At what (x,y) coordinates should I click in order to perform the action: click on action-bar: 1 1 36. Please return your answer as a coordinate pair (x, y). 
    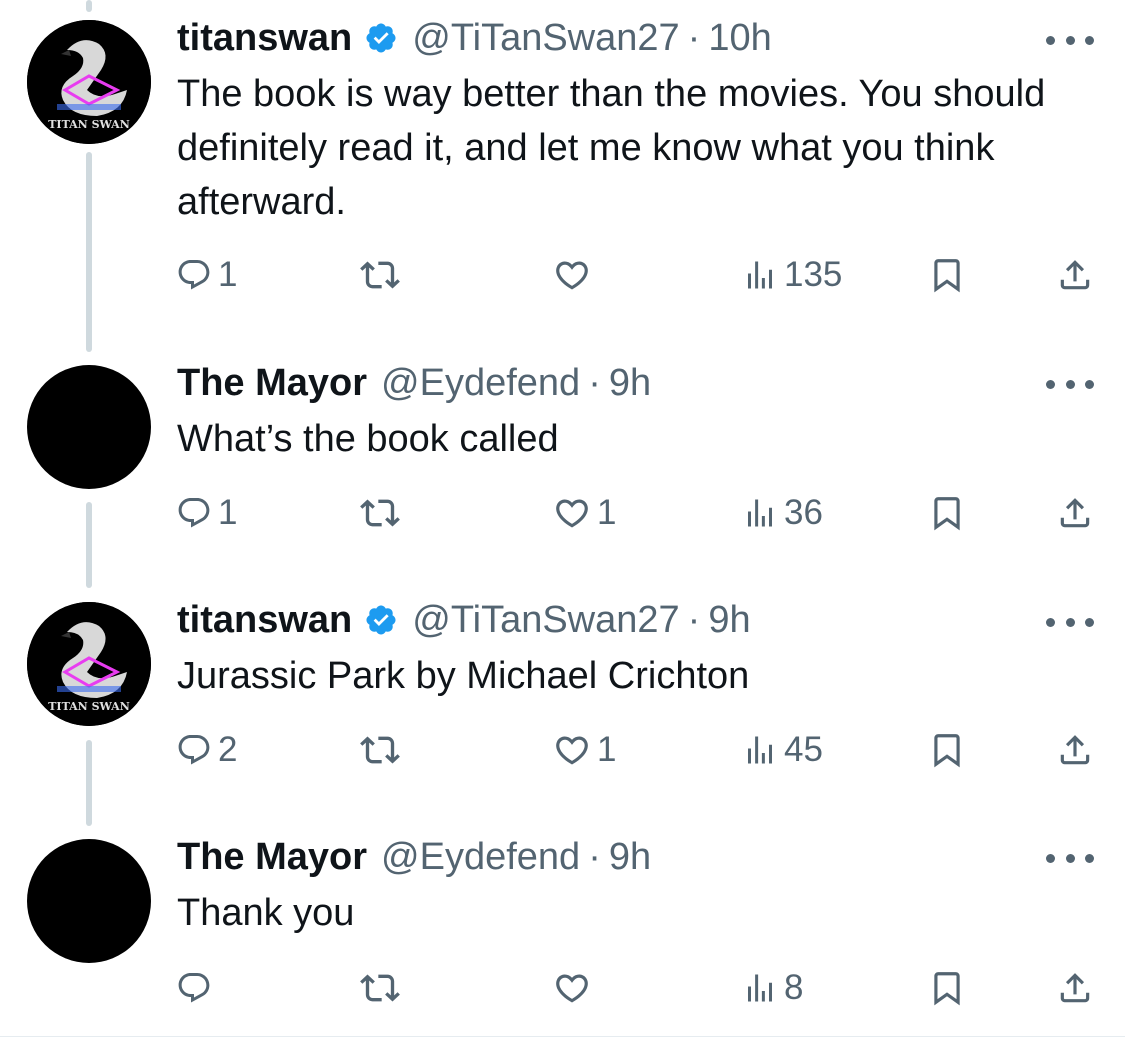
    Looking at the image, I should click on (562, 513).